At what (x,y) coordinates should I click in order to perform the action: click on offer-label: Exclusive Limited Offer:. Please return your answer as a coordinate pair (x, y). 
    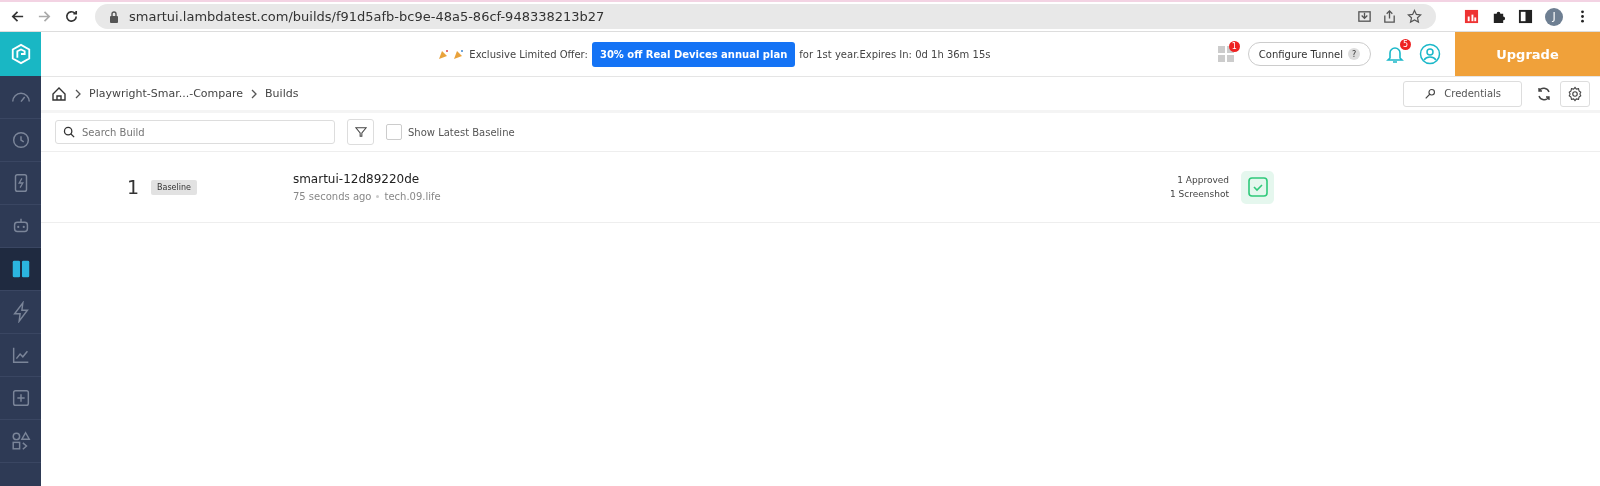
    Looking at the image, I should click on (528, 54).